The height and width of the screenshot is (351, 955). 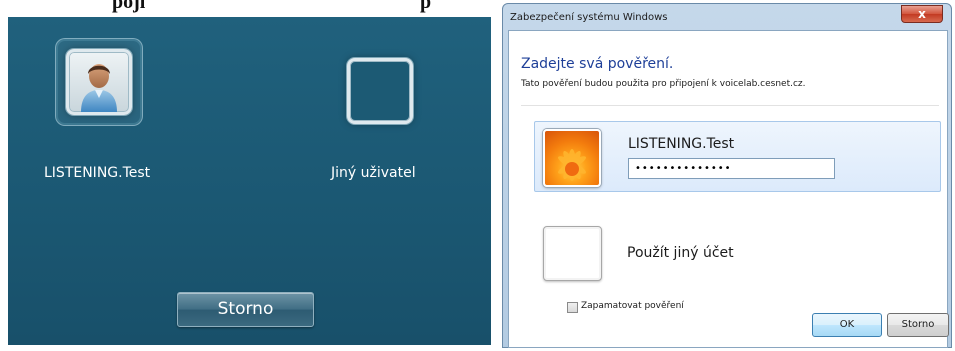 I want to click on other-account-tile, so click(x=572, y=253).